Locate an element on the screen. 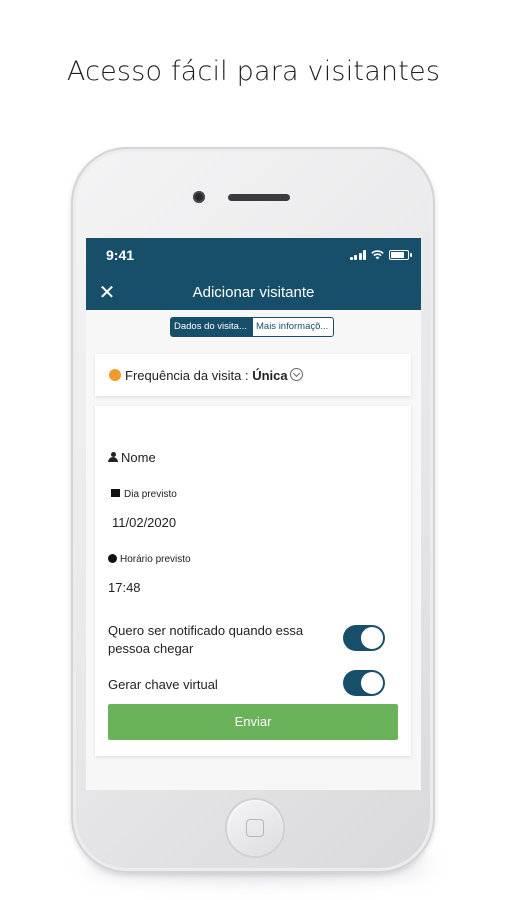 This screenshot has height=900, width=507. person-icon is located at coordinates (113, 457).